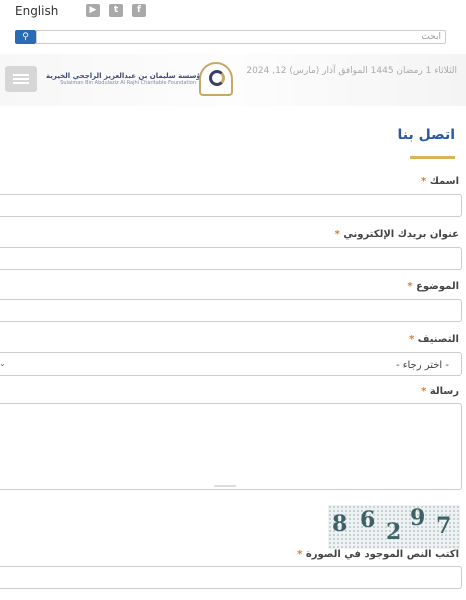  Describe the element at coordinates (241, 37) in the screenshot. I see `search-input: ابحث` at that location.